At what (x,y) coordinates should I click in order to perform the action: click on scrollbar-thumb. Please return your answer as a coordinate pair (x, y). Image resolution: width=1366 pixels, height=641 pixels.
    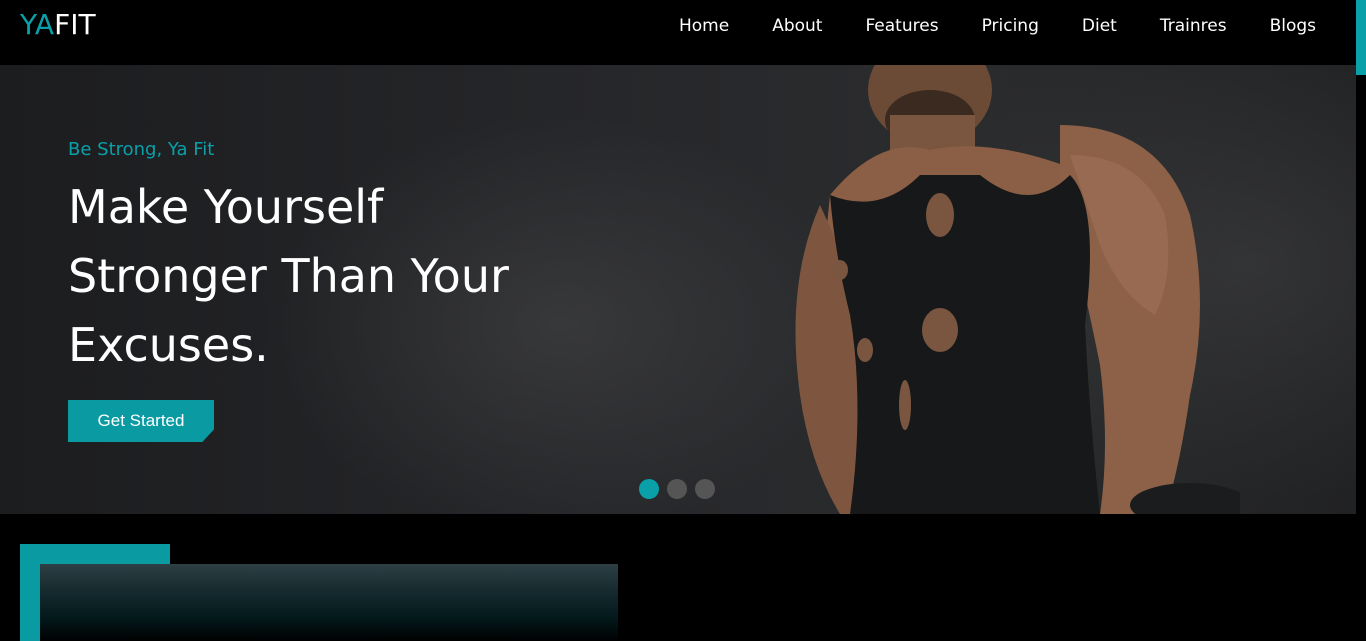
    Looking at the image, I should click on (1361, 37).